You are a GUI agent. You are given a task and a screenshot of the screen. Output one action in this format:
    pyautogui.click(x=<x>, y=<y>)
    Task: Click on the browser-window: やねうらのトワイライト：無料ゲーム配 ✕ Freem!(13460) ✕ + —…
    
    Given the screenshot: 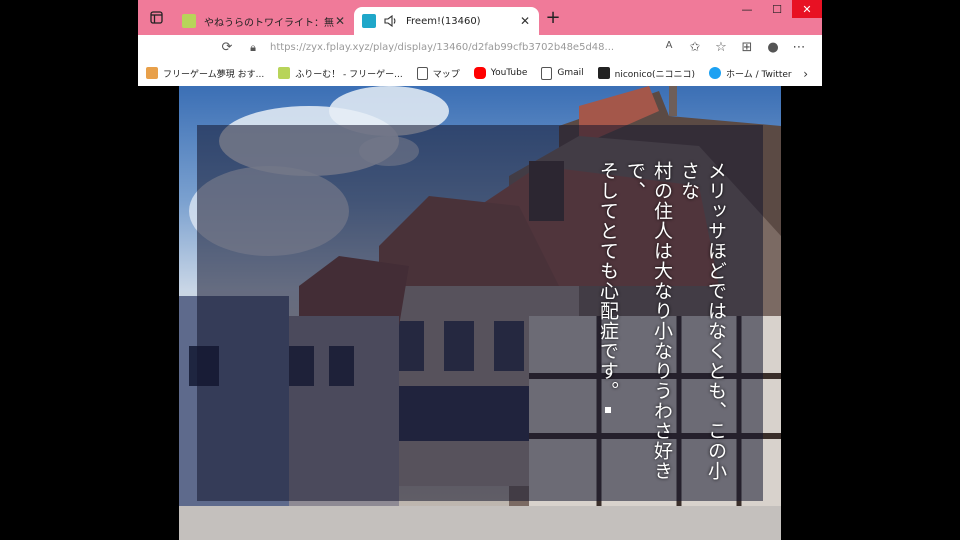 What is the action you would take?
    pyautogui.click(x=480, y=43)
    